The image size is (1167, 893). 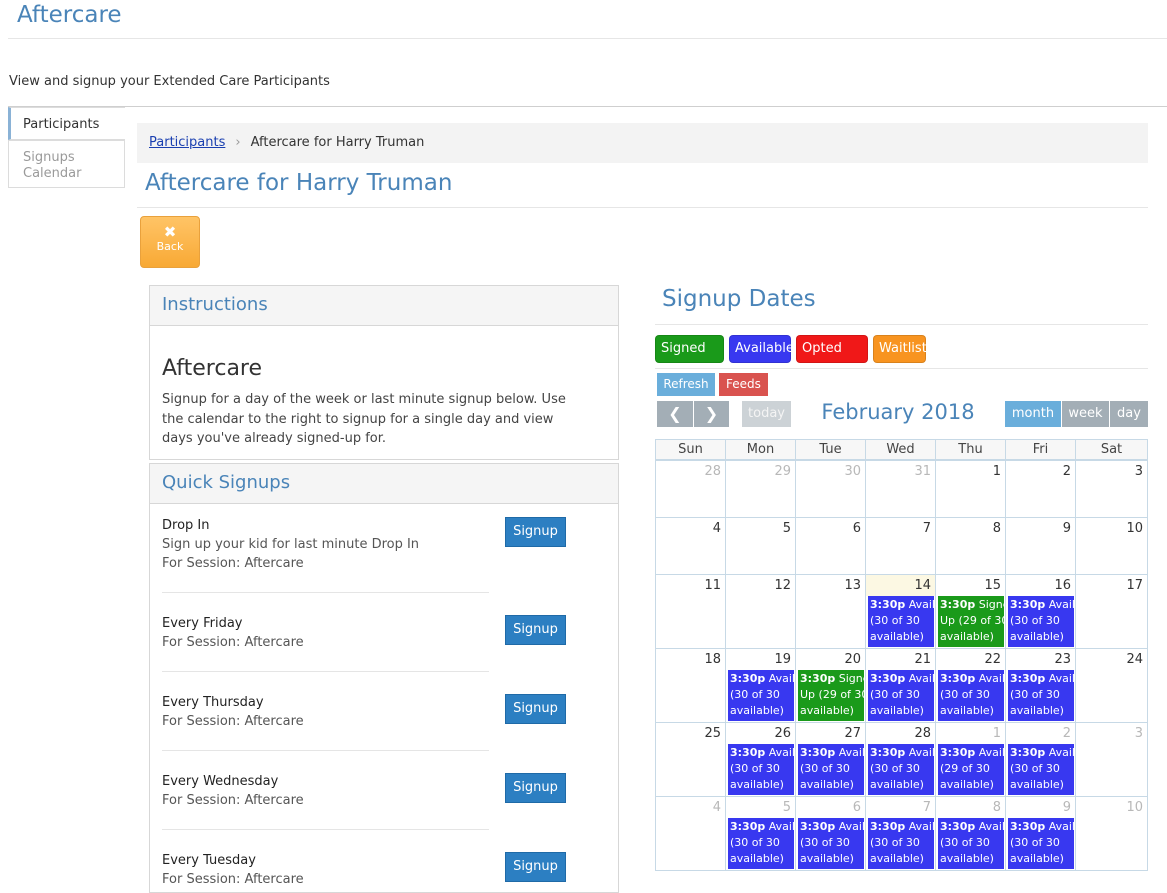 What do you see at coordinates (213, 702) in the screenshot?
I see `quick-signup-name: Every Thursday` at bounding box center [213, 702].